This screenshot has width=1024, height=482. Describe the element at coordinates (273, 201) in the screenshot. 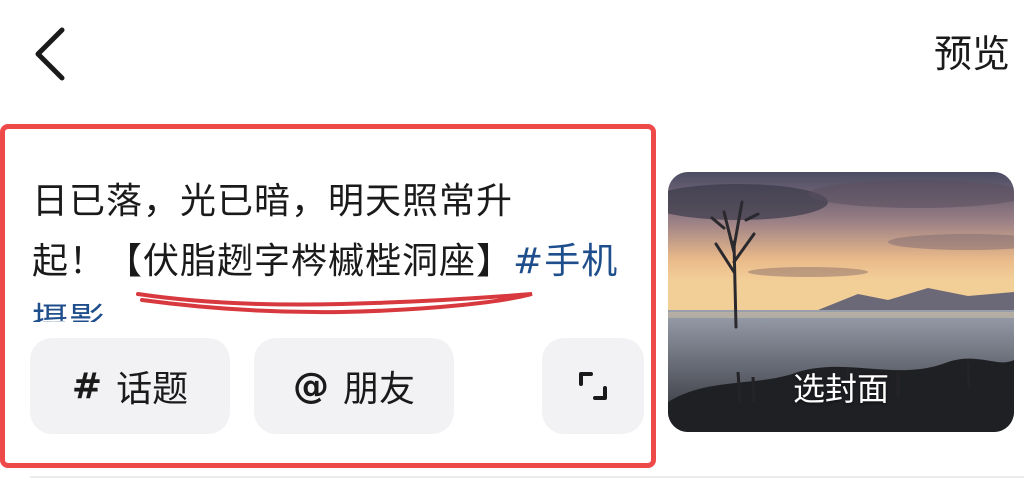

I see `caption-line-1: 日已落，光已暗，明天照常升` at that location.